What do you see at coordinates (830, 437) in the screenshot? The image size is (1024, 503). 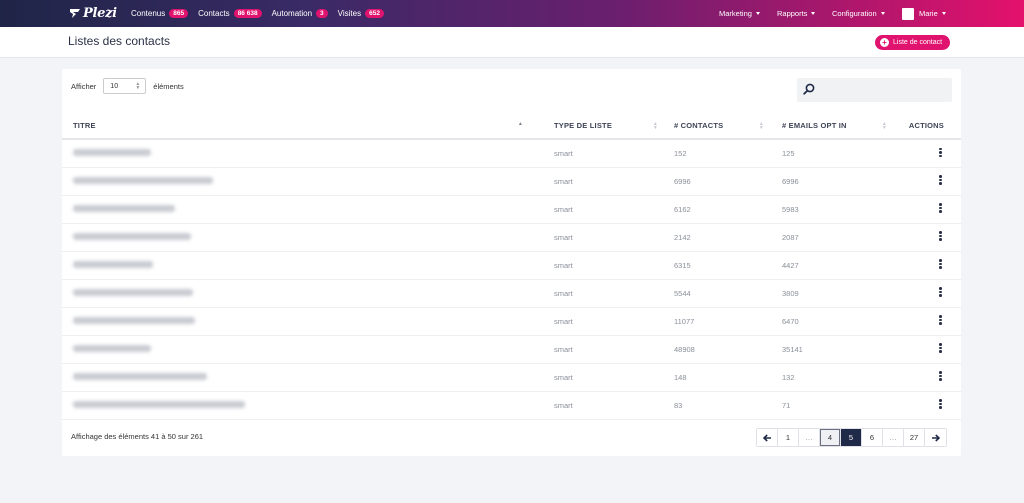 I see `page-button: 4` at bounding box center [830, 437].